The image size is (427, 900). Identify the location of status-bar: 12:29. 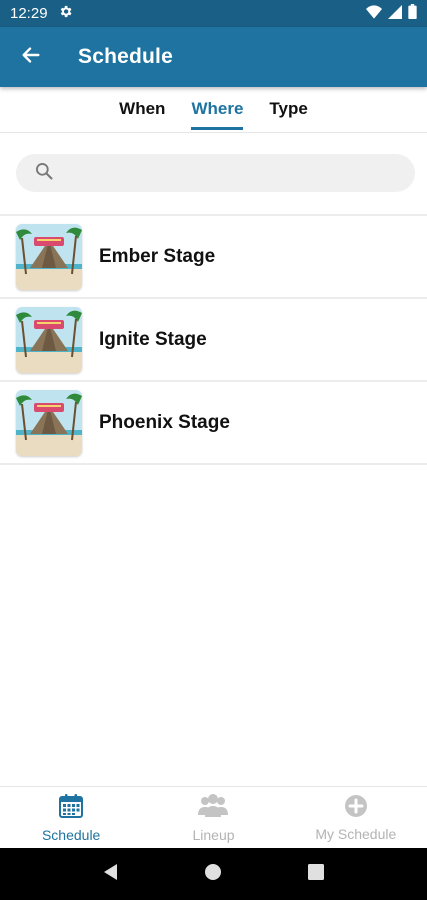
(213, 13).